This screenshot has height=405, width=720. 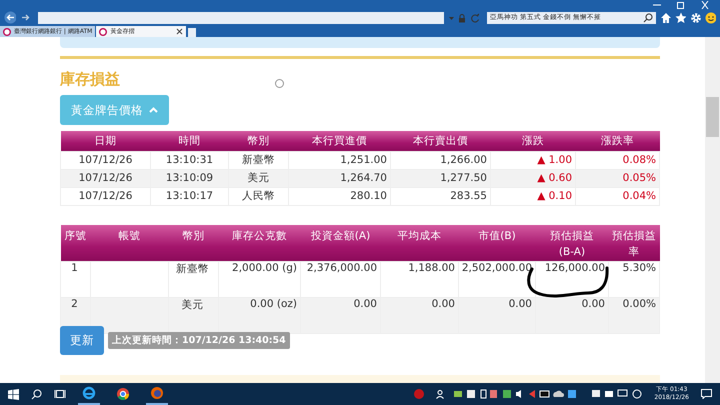 What do you see at coordinates (634, 316) in the screenshot?
I see `table-cell: 0.00%` at bounding box center [634, 316].